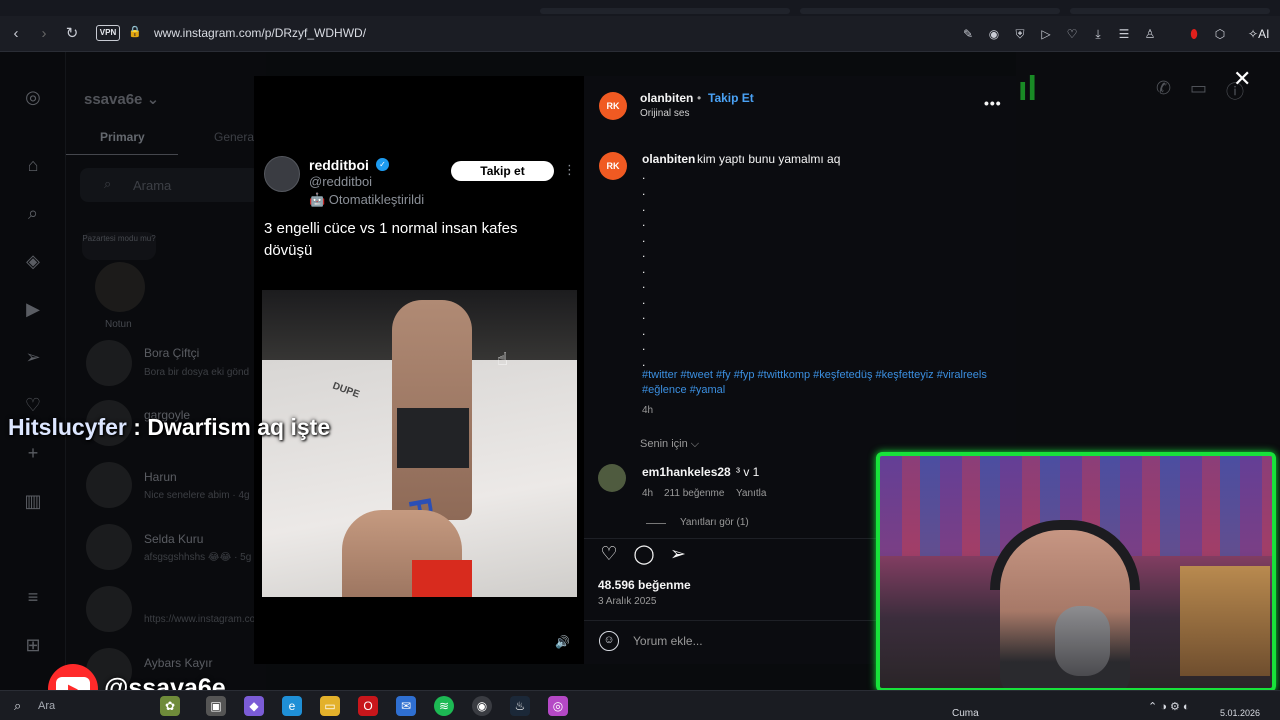 The image size is (1280, 720). I want to click on clip-shorts-dark, so click(433, 438).